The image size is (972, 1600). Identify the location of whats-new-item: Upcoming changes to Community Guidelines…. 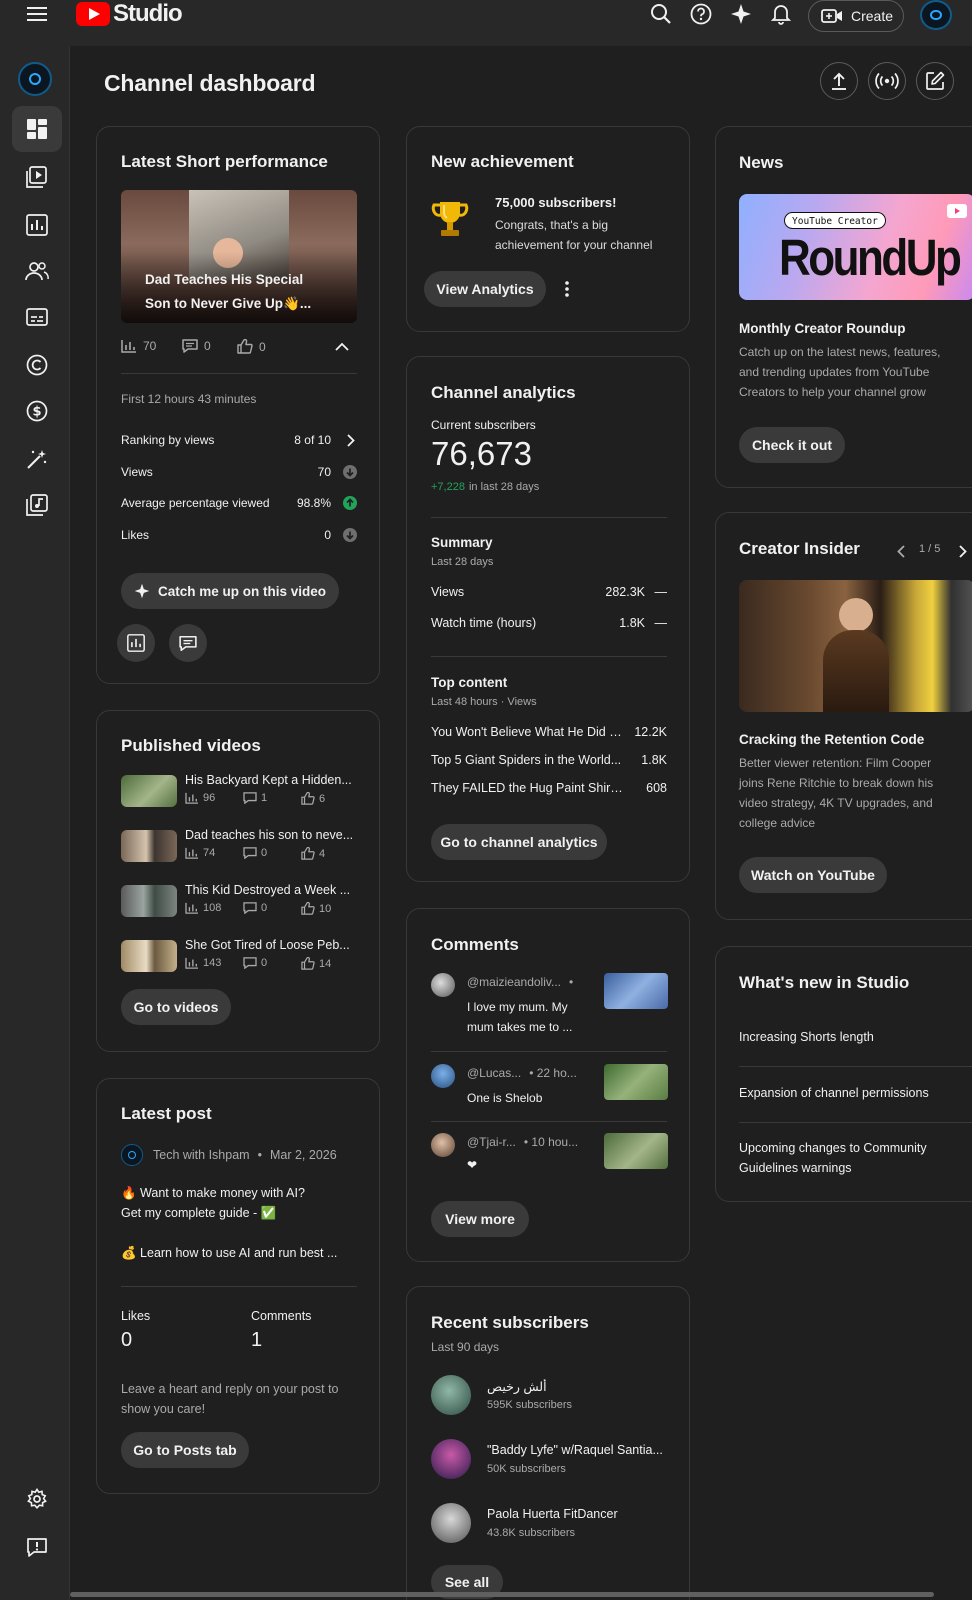
(833, 1158).